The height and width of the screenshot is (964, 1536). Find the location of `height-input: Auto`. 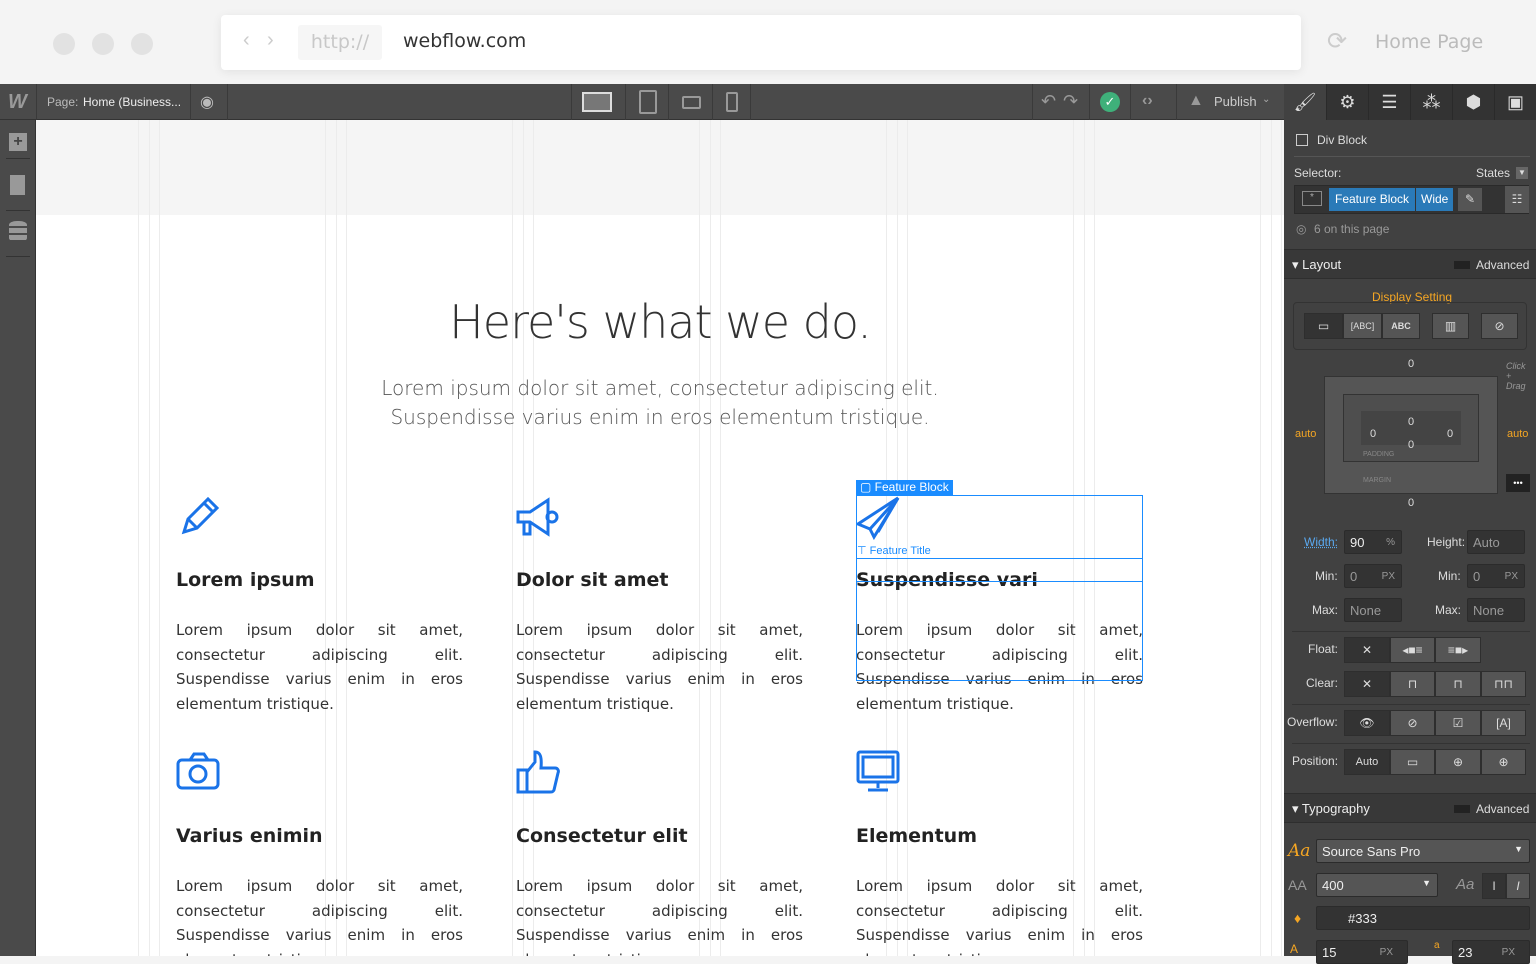

height-input: Auto is located at coordinates (1496, 542).